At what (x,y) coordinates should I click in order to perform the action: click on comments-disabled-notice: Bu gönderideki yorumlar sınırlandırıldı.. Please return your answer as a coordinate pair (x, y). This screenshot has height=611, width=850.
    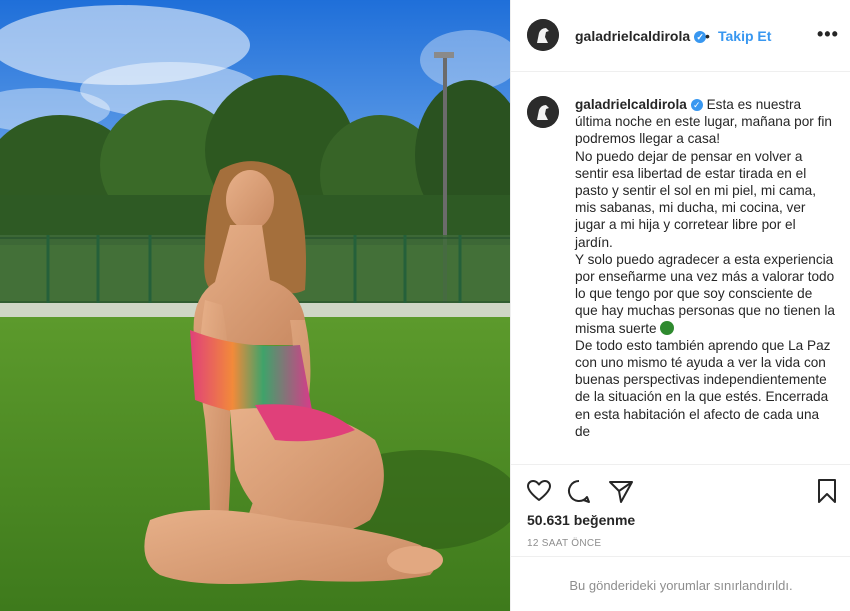
    Looking at the image, I should click on (680, 583).